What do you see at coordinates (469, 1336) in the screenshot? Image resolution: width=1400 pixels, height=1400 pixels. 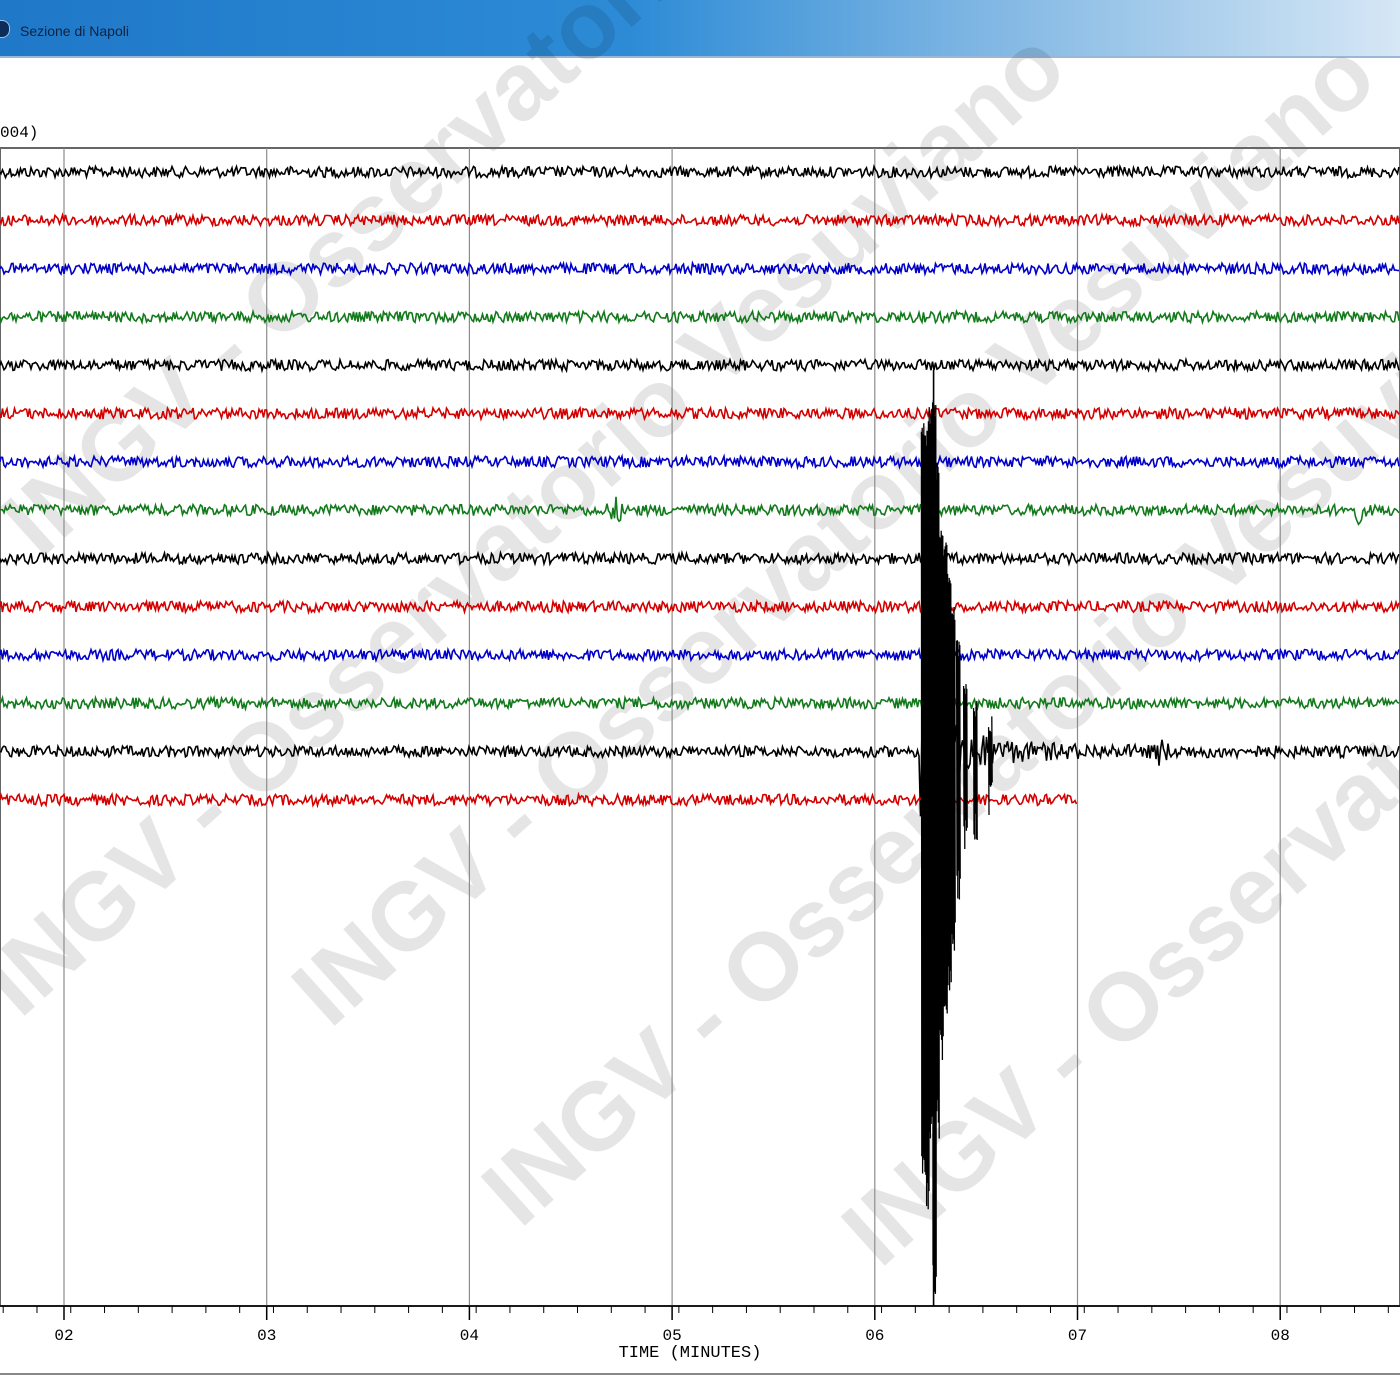 I see `x-tick-label-04: 04` at bounding box center [469, 1336].